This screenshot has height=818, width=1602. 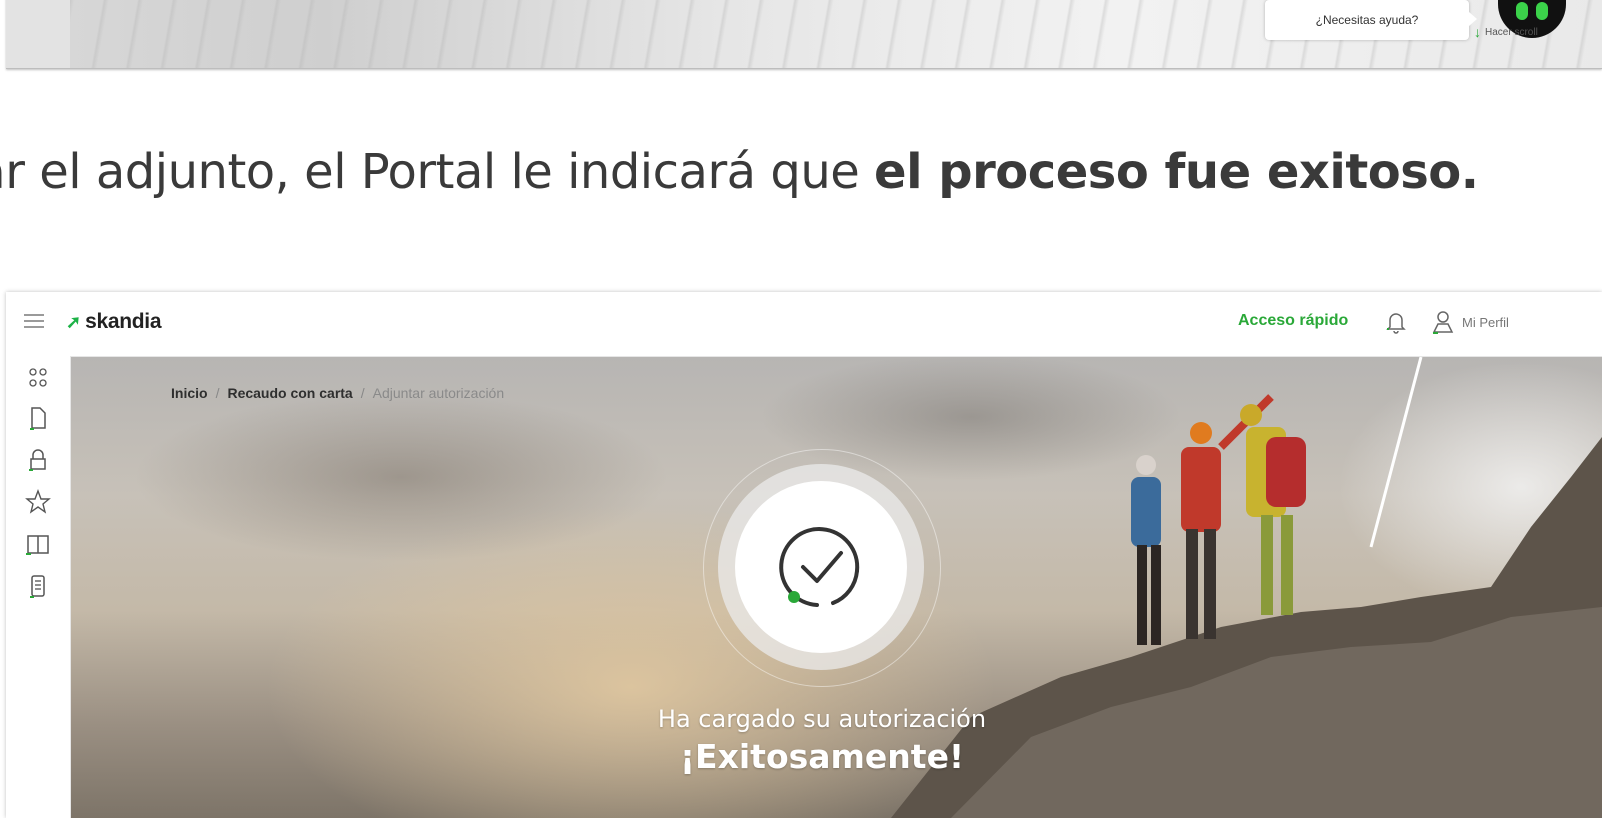 I want to click on quick-access-link: Acceso rápido, so click(x=1293, y=321).